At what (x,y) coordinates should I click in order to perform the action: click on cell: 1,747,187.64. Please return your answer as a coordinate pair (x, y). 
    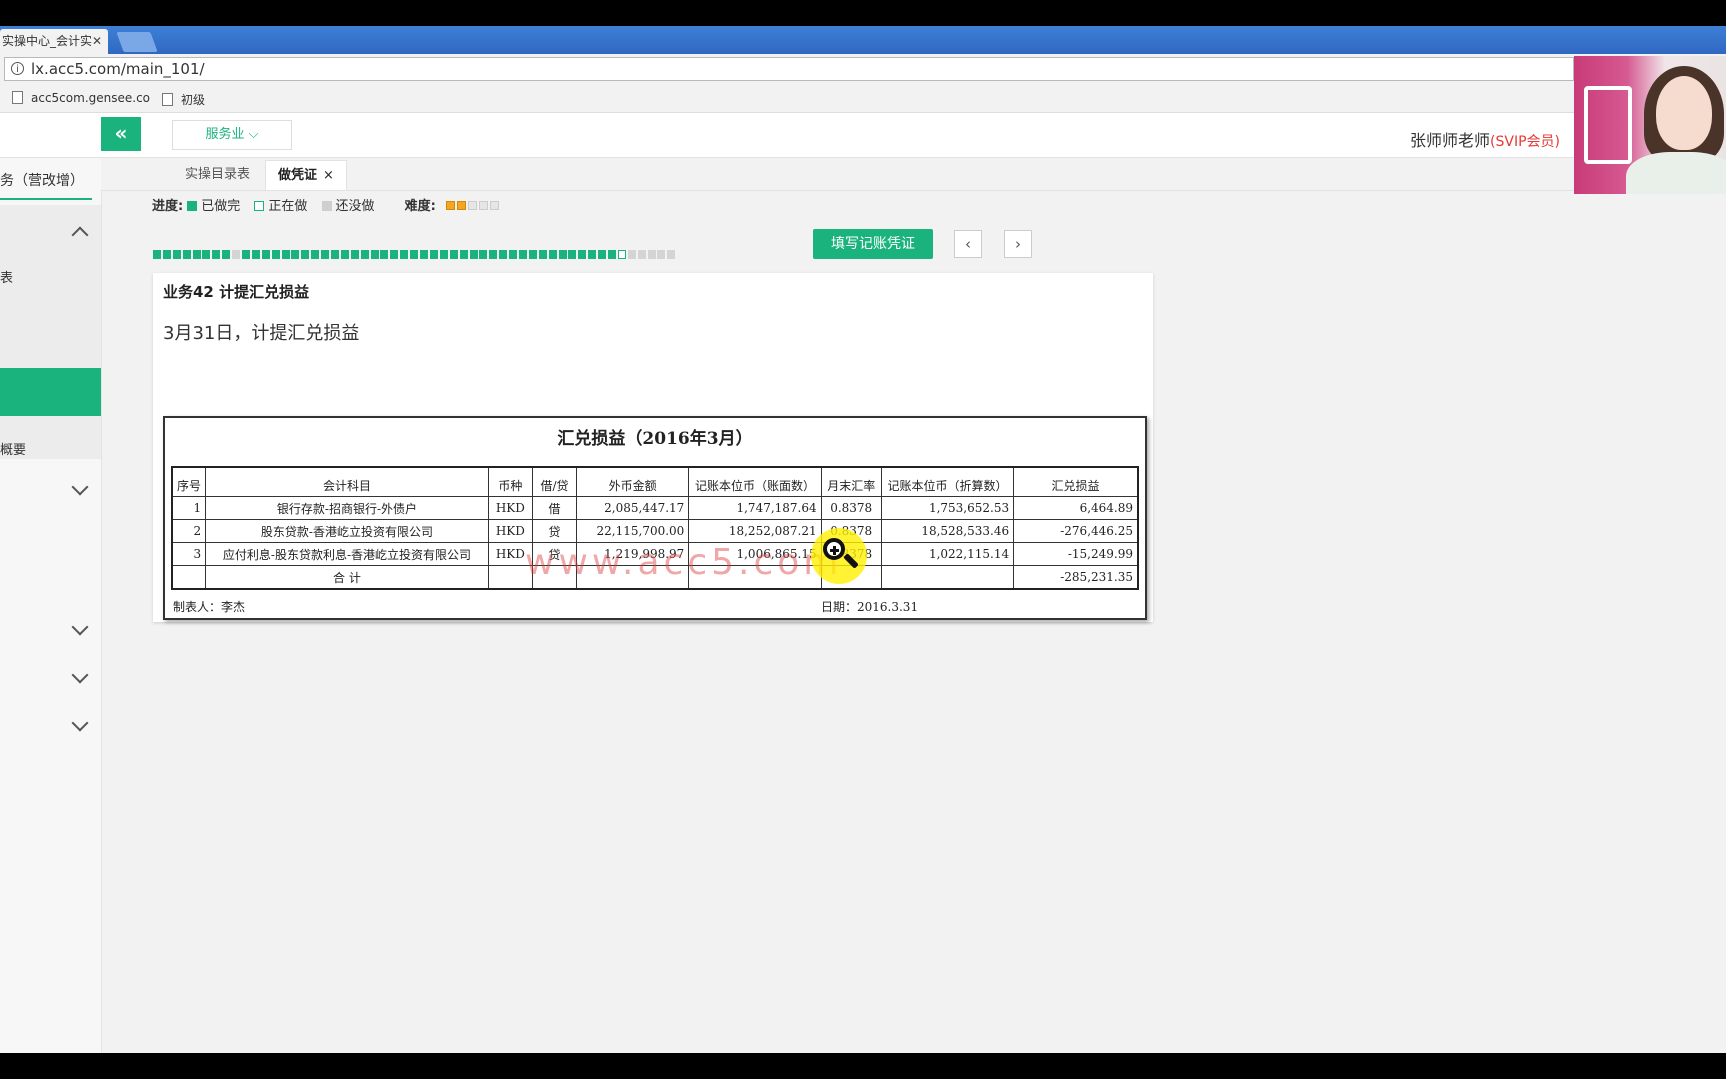
    Looking at the image, I should click on (755, 508).